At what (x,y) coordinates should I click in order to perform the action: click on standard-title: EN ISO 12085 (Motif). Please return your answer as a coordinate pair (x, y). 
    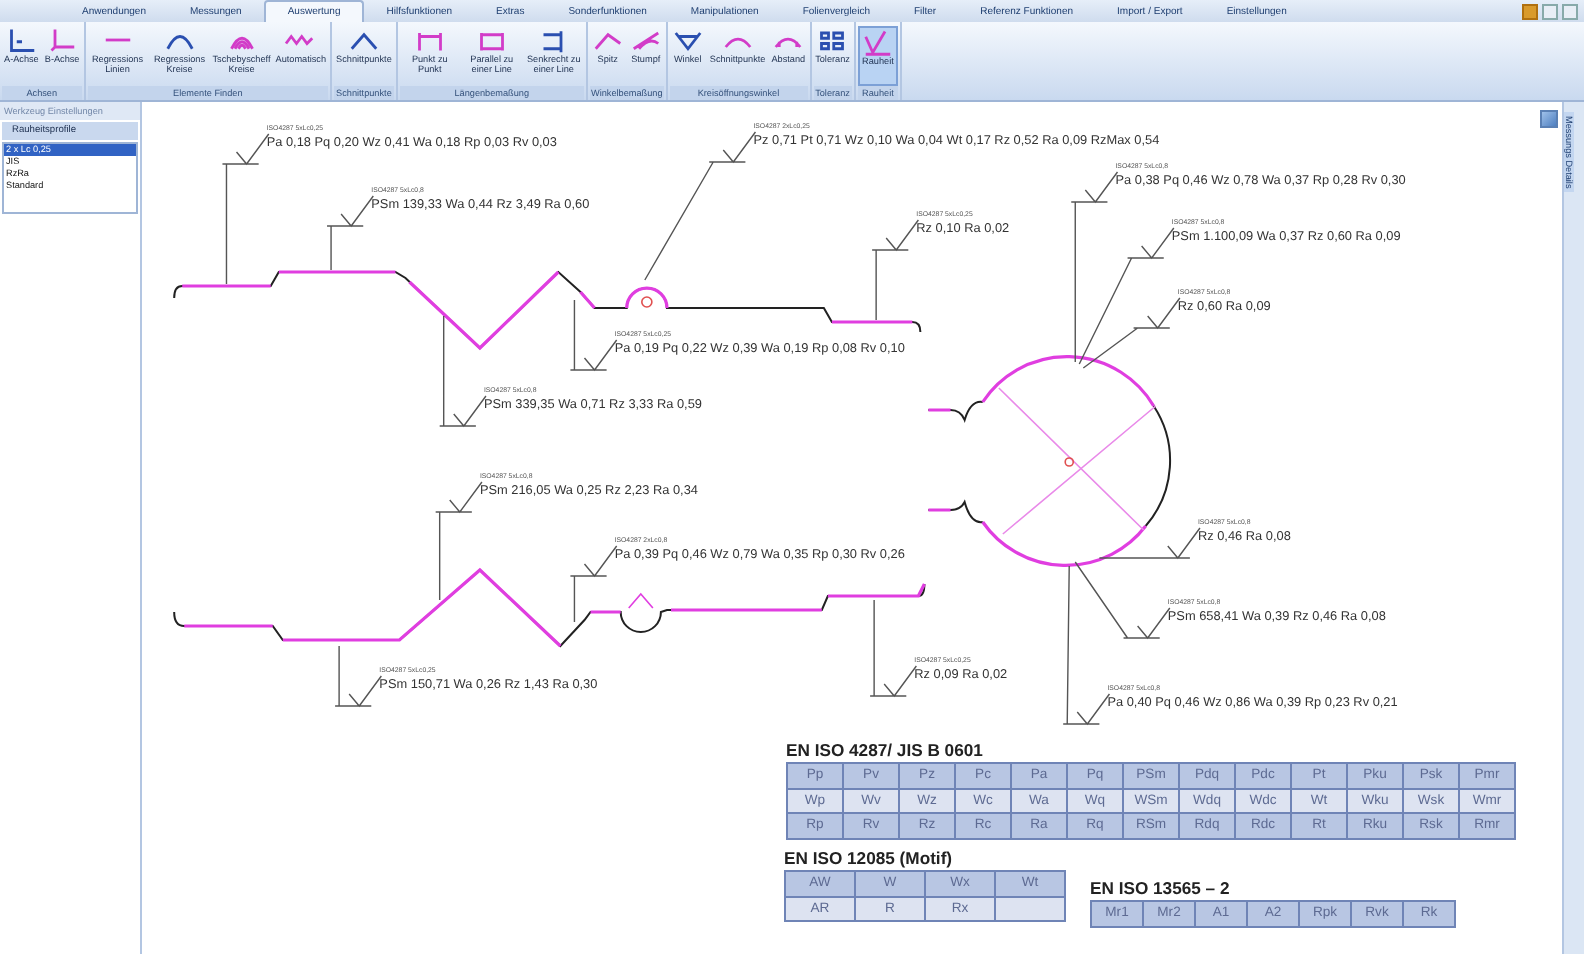
    Looking at the image, I should click on (869, 858).